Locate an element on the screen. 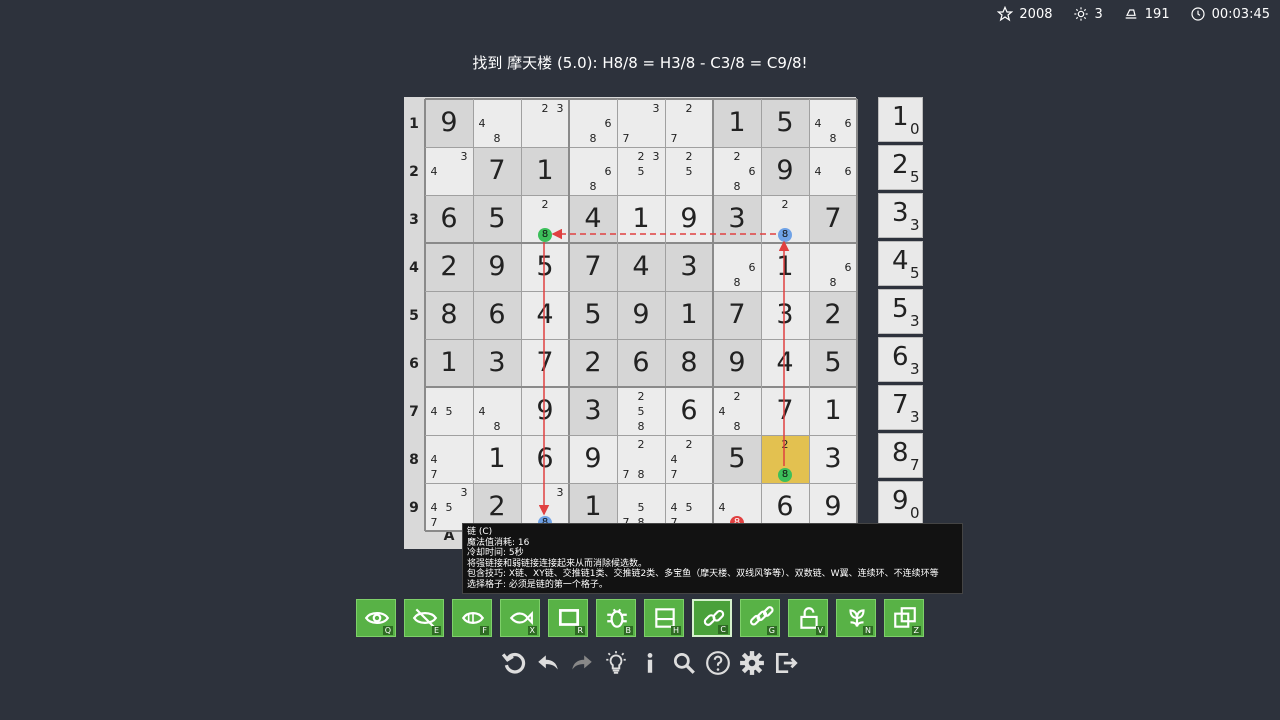 The image size is (1280, 720). cell-r8c4: 9 is located at coordinates (593, 459).